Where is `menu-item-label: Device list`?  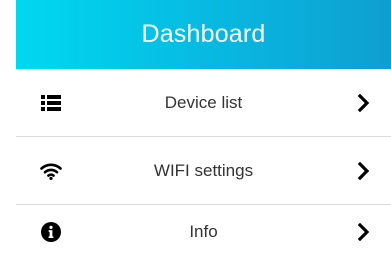
menu-item-label: Device list is located at coordinates (203, 102).